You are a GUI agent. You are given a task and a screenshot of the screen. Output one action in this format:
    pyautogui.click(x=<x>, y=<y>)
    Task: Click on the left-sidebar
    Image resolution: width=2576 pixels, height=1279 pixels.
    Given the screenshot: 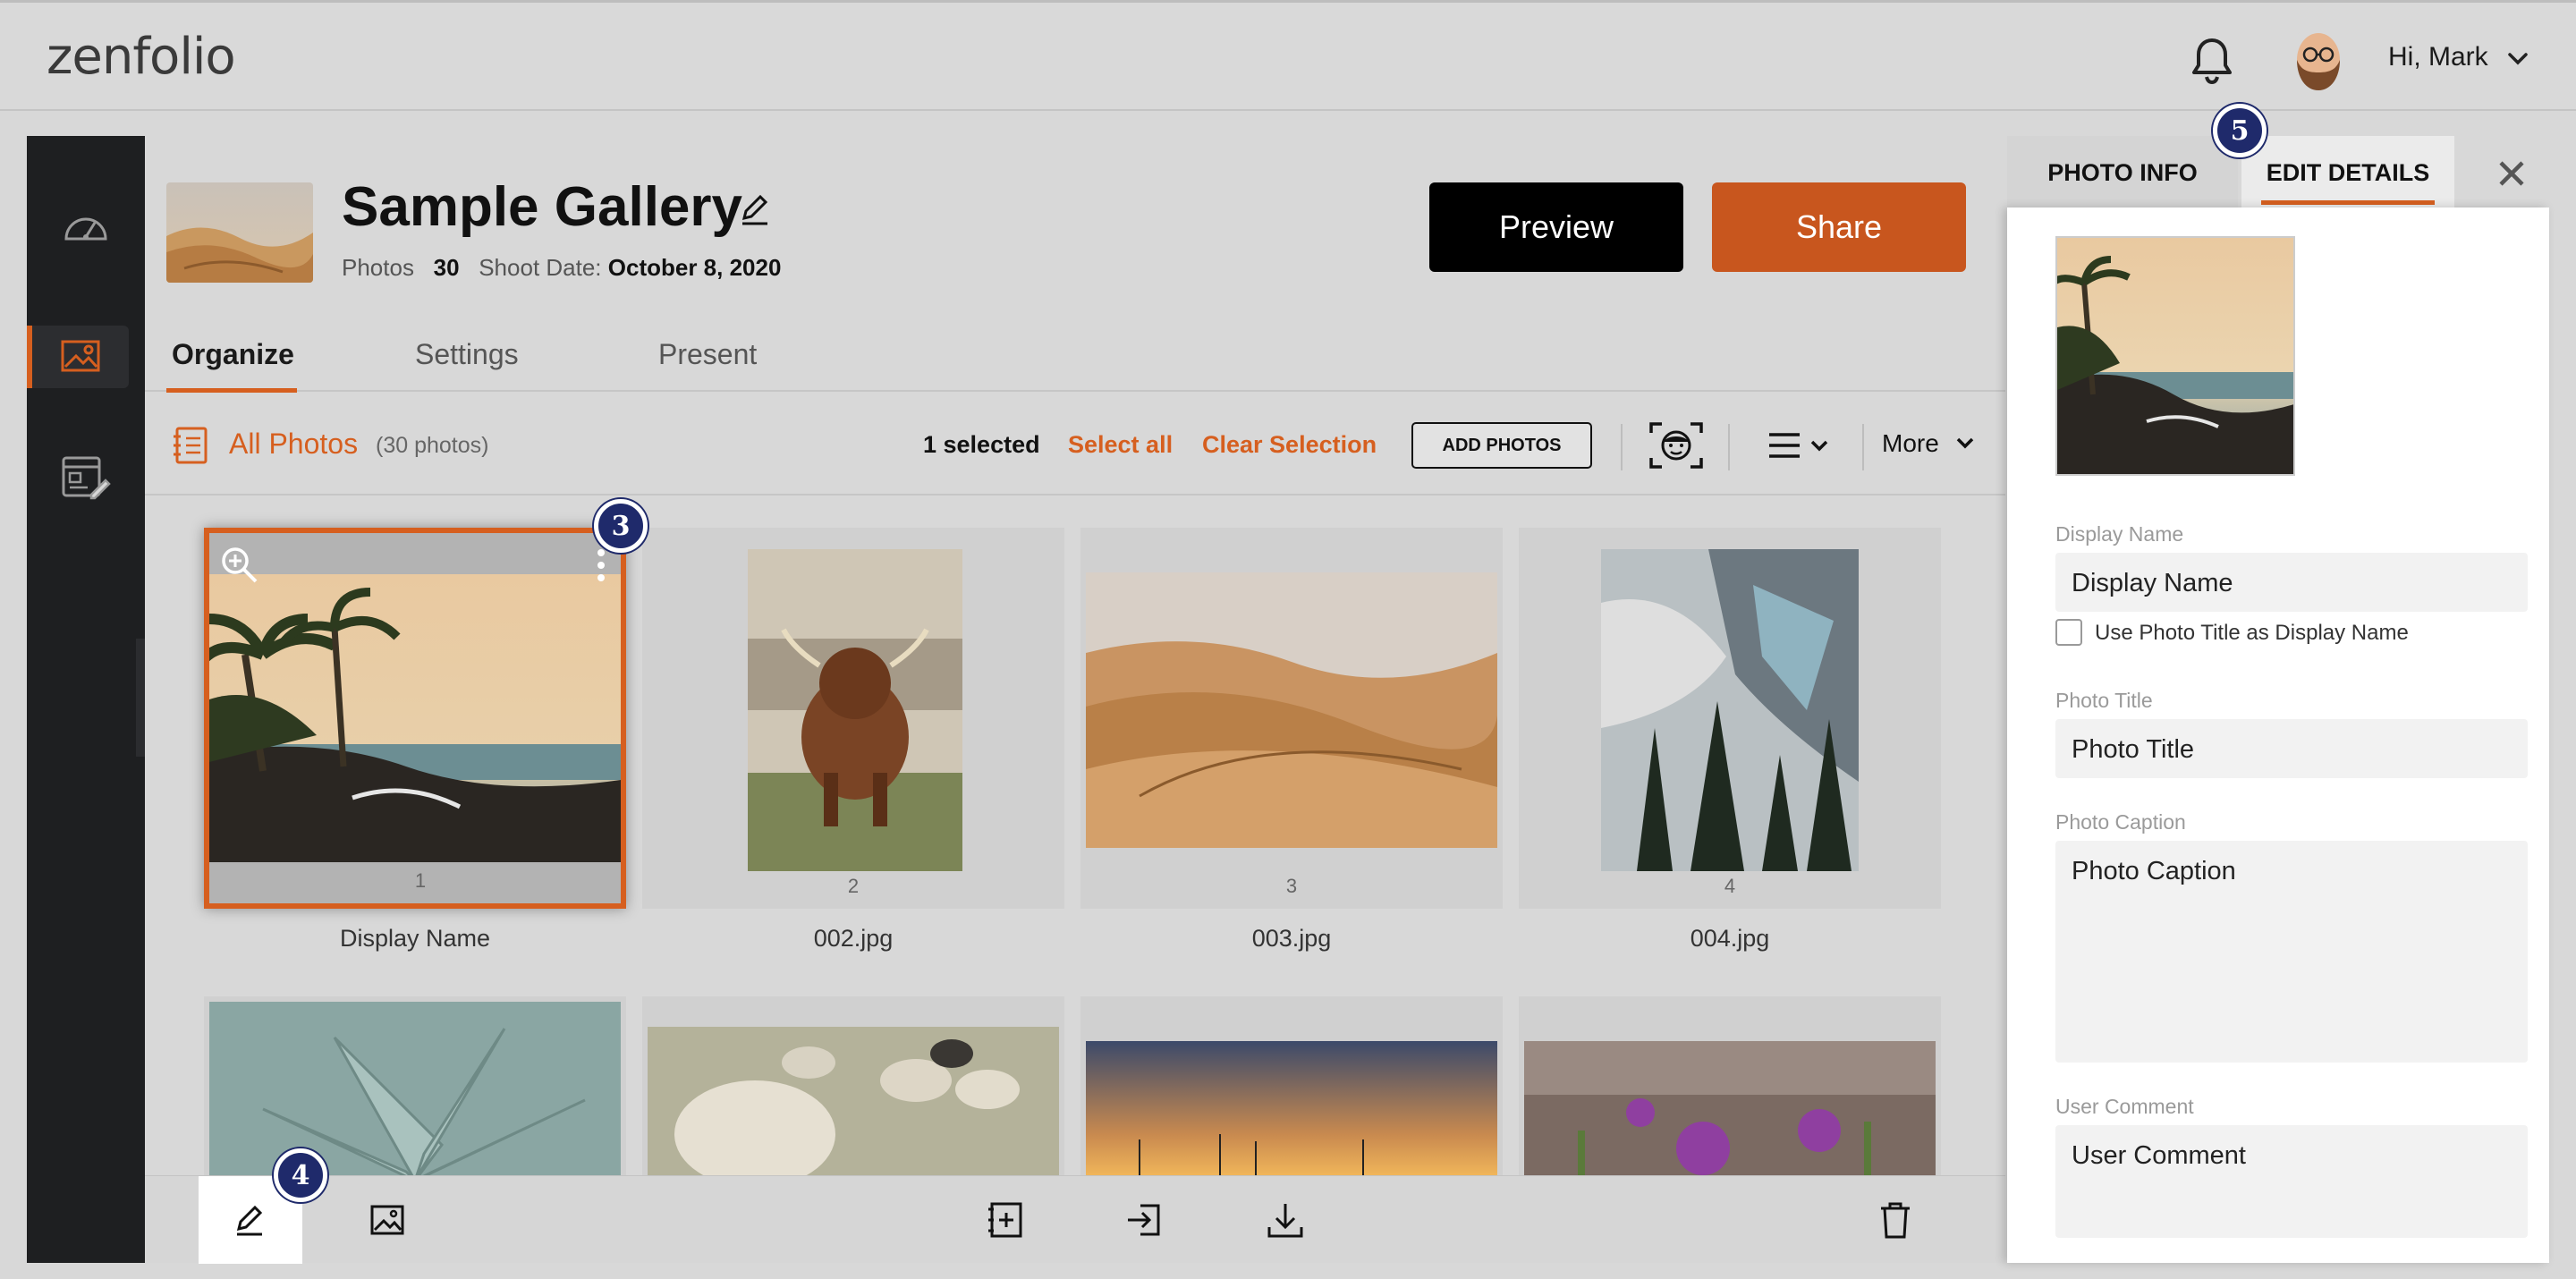 What is the action you would take?
    pyautogui.click(x=86, y=700)
    